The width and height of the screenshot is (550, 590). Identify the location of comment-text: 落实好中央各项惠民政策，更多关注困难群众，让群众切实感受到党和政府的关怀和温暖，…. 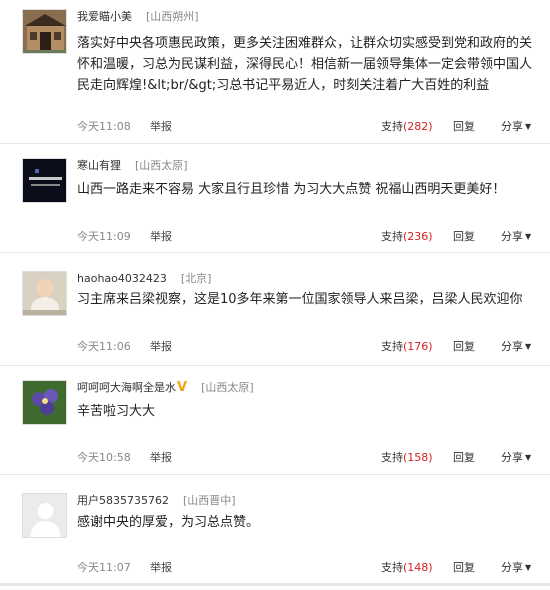
(305, 64).